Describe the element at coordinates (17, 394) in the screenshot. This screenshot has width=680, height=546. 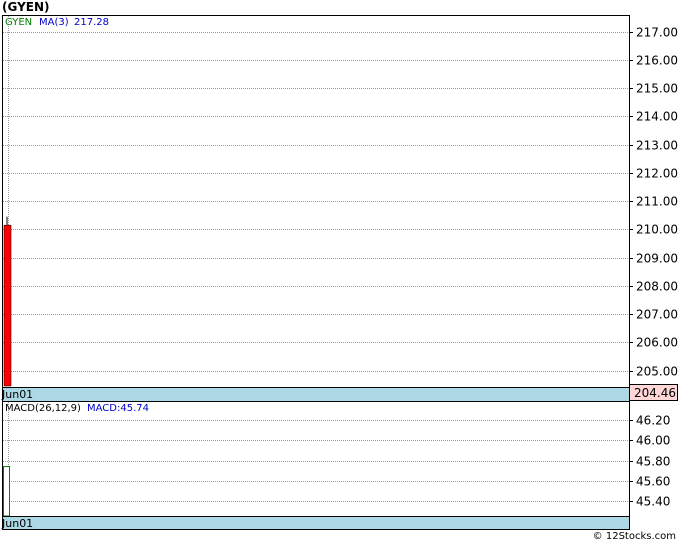
I see `price-date-label: Jun01` at that location.